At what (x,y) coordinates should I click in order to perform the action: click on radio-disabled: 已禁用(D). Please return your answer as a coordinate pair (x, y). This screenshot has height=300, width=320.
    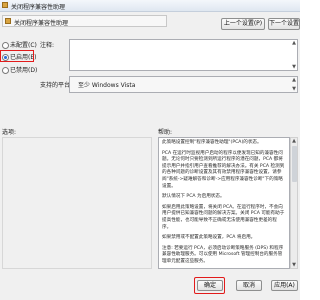
    Looking at the image, I should click on (20, 69).